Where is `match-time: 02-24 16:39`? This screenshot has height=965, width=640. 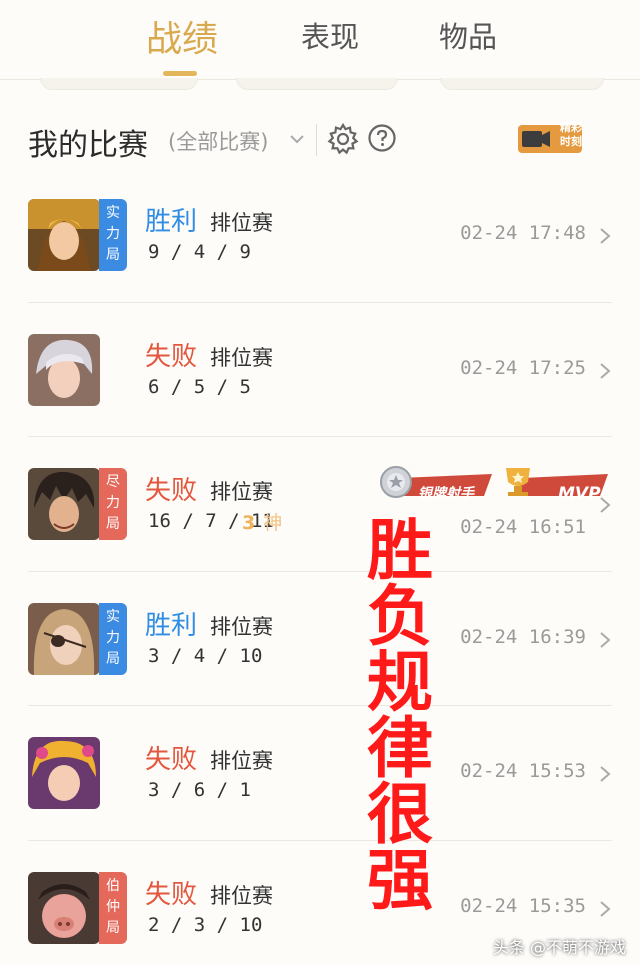
match-time: 02-24 16:39 is located at coordinates (523, 637).